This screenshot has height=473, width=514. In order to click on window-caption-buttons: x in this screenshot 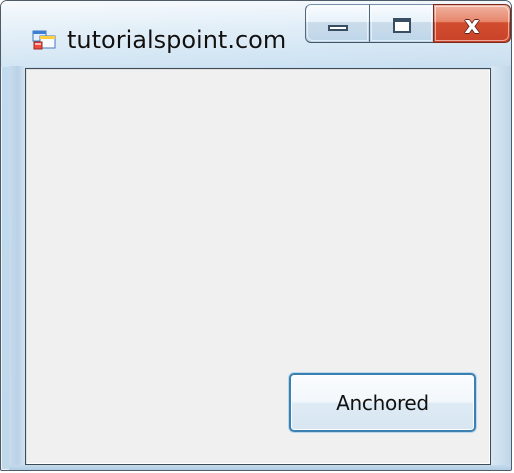, I will do `click(408, 23)`.